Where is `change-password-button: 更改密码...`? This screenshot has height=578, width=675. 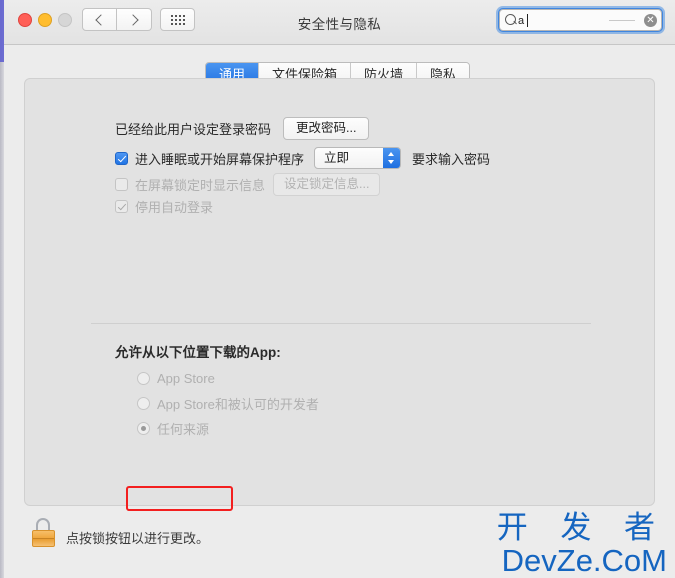
change-password-button: 更改密码... is located at coordinates (326, 128).